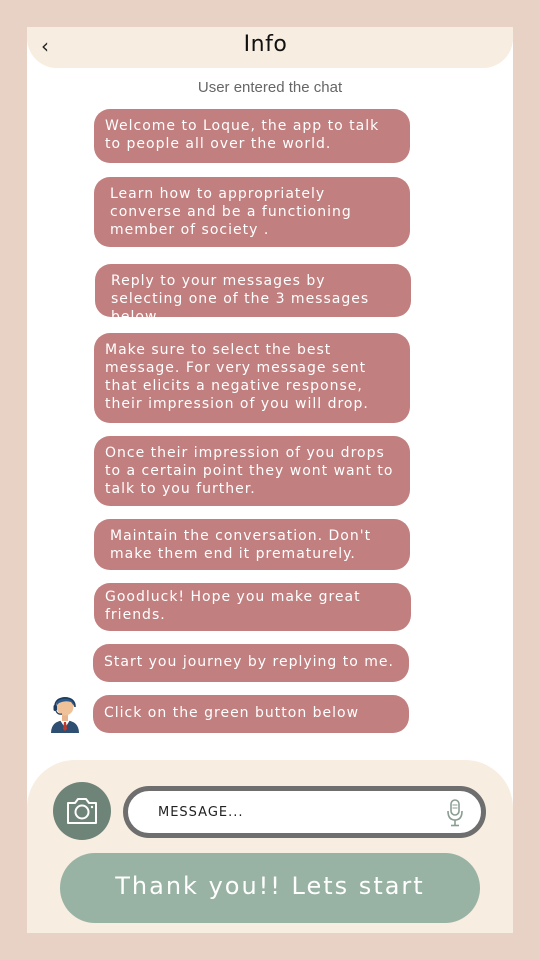  I want to click on start-button: Thank you!! Lets start, so click(270, 888).